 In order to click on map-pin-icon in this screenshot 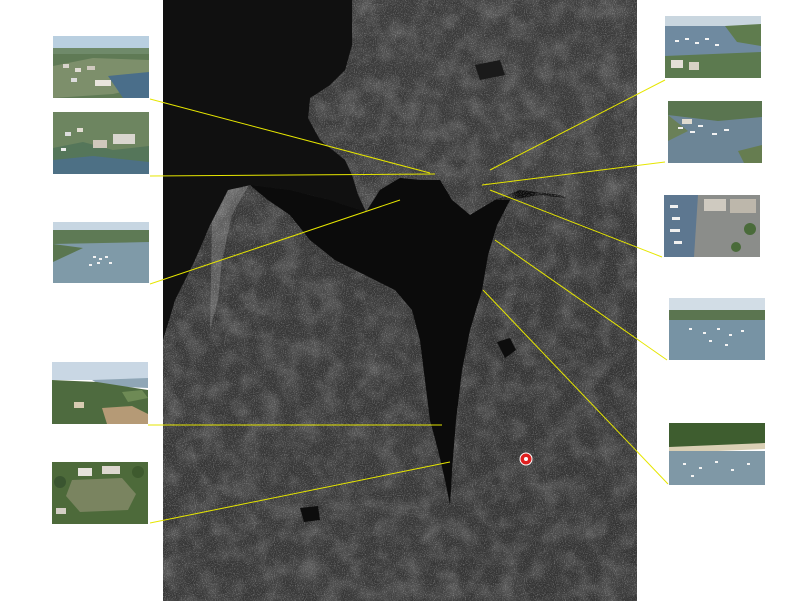, I will do `click(526, 459)`.